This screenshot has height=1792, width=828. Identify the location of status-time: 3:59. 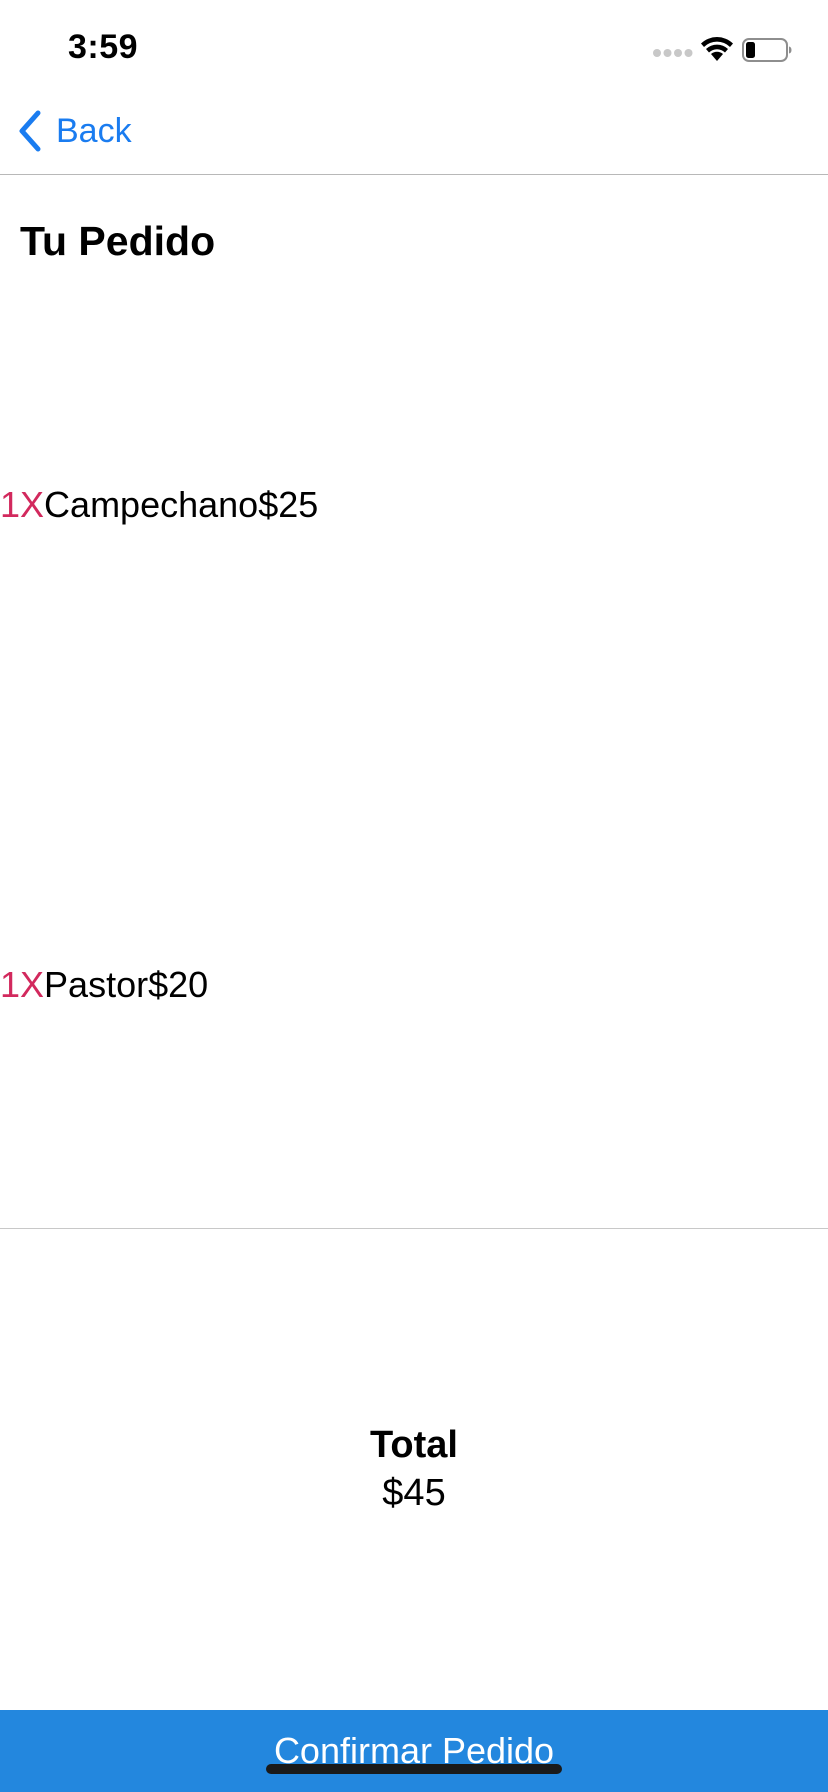
(103, 47).